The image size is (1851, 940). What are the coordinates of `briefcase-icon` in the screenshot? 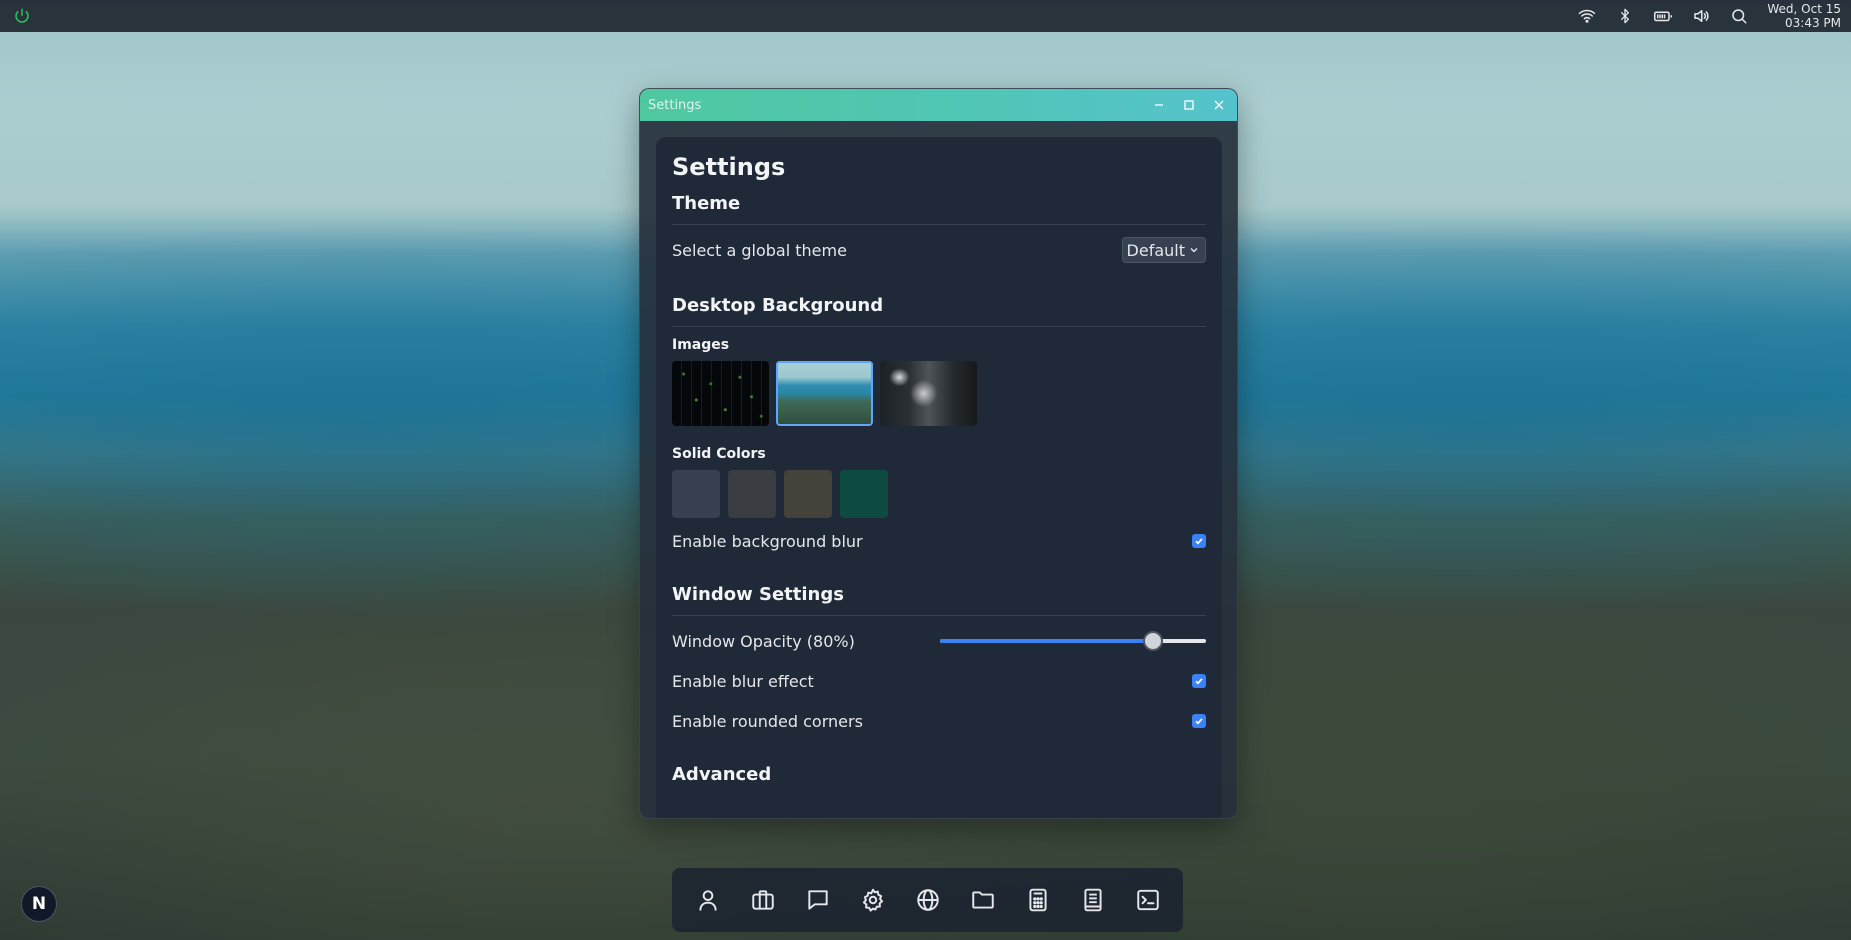 It's located at (763, 900).